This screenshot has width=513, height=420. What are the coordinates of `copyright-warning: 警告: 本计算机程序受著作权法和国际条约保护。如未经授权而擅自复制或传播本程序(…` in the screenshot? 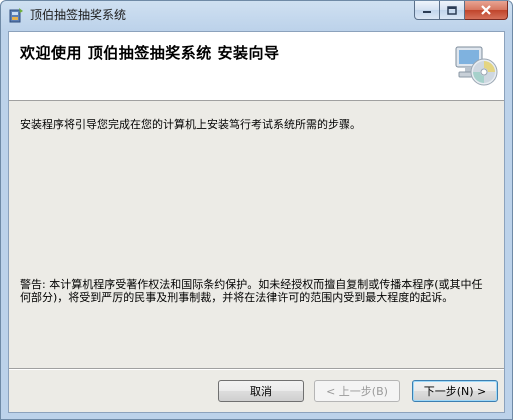 It's located at (251, 291).